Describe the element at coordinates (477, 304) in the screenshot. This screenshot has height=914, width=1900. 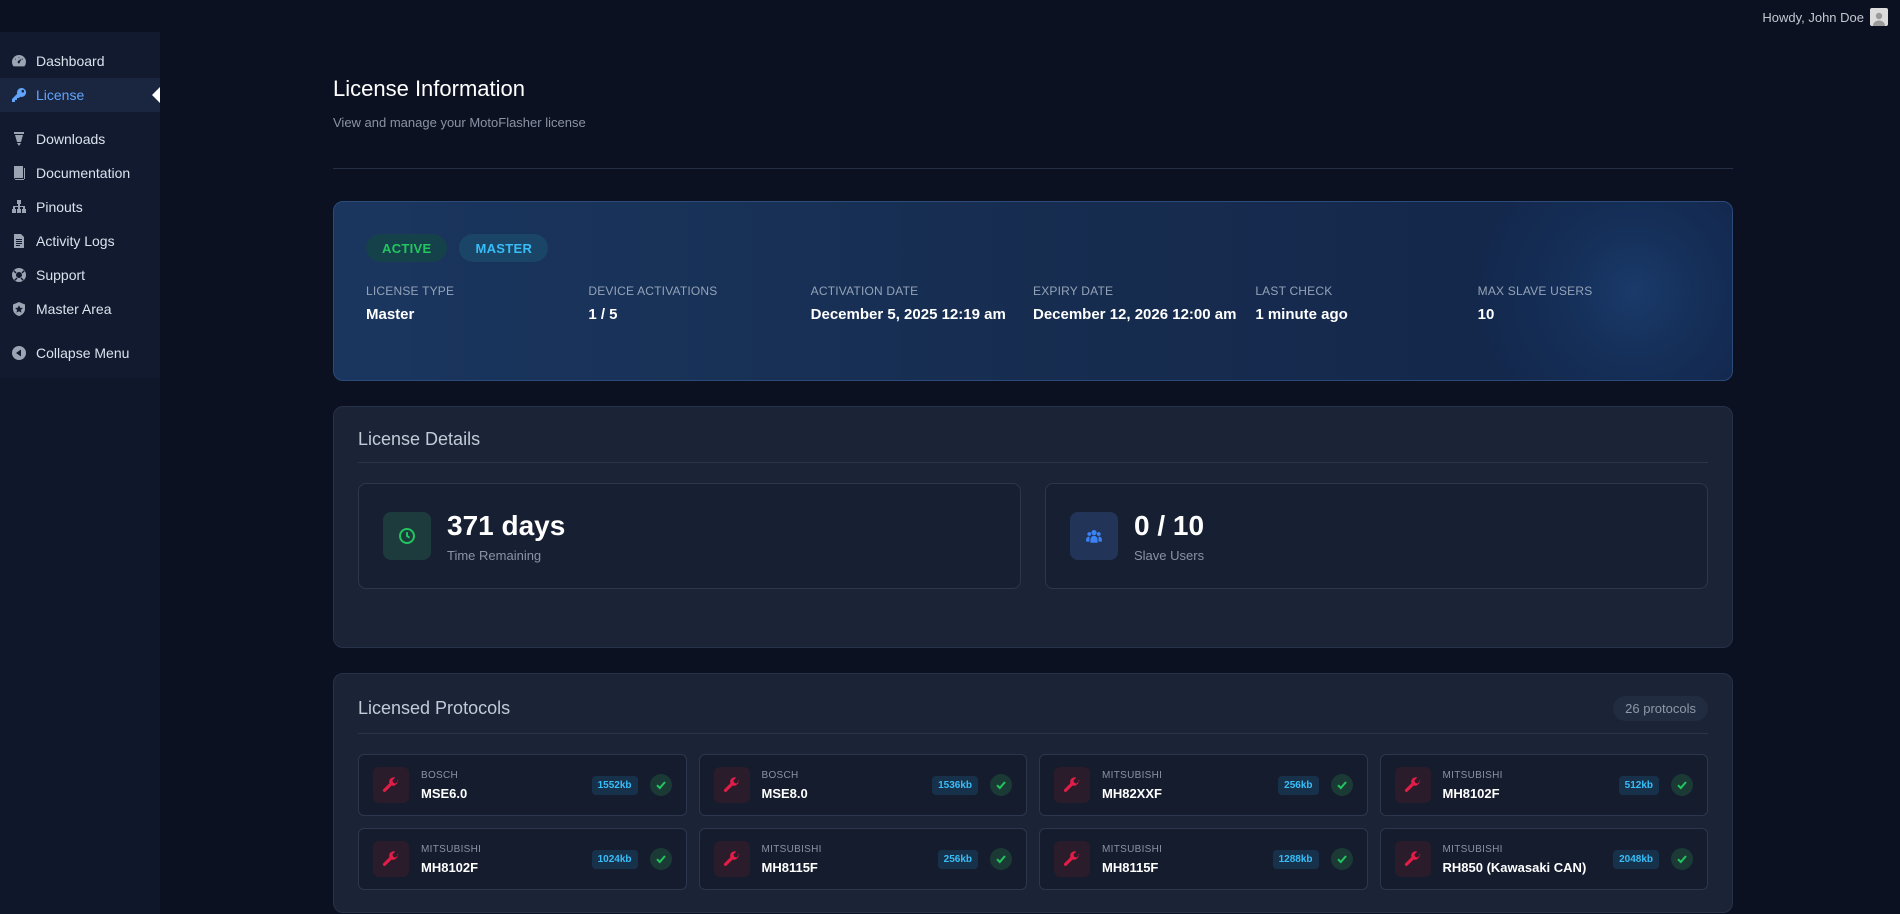
I see `stat-license-type: LICENSE TYPE Master` at that location.